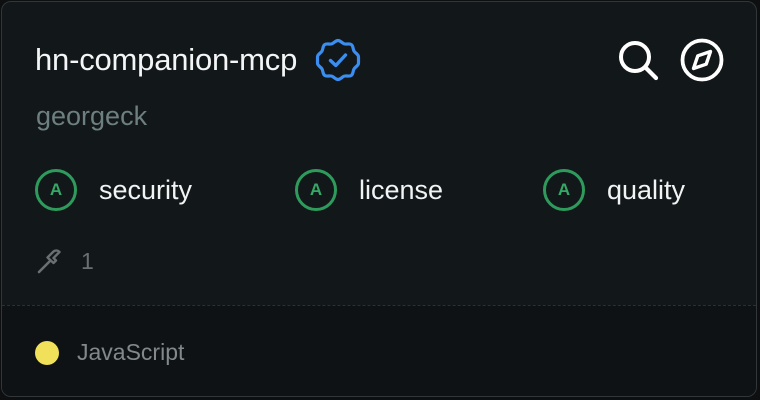  Describe the element at coordinates (64, 261) in the screenshot. I see `tools-count-row: 1` at that location.